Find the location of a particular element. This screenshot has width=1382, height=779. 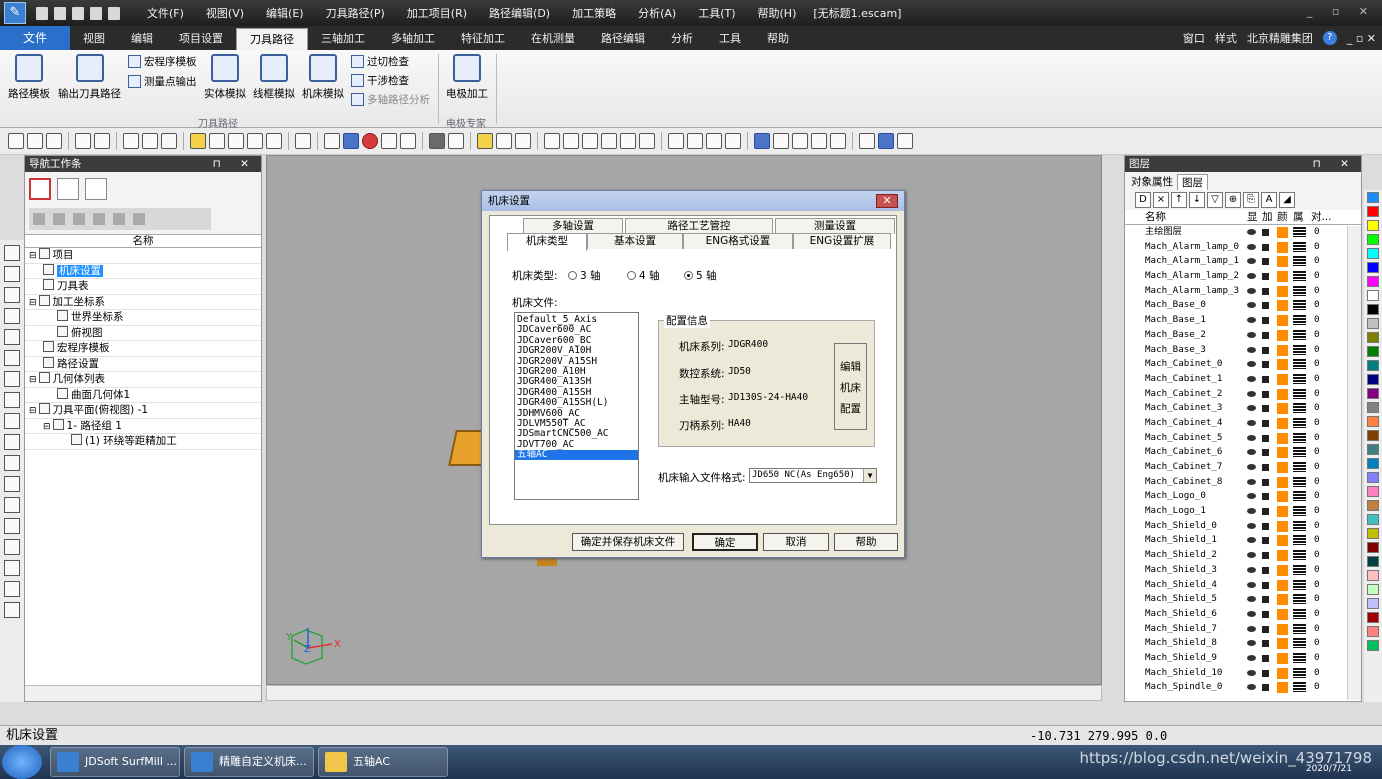

viewport-horizontal-scrollbar is located at coordinates (684, 693).